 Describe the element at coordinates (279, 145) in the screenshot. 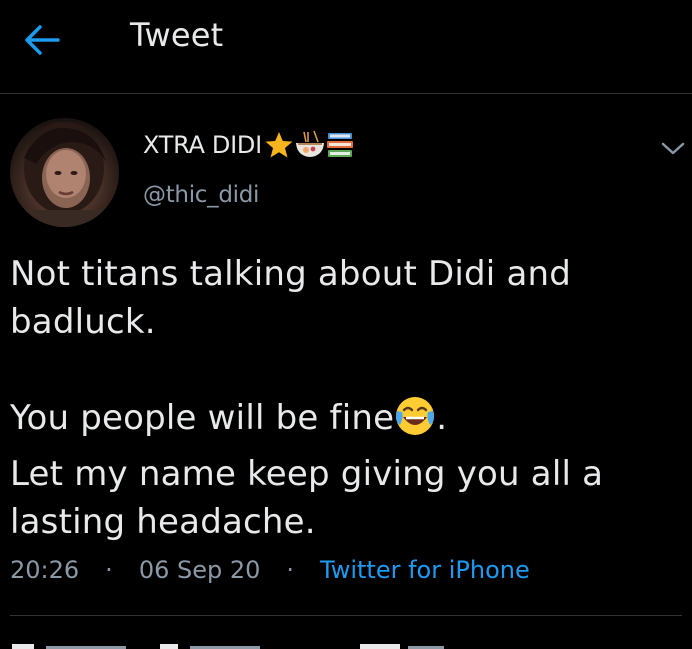

I see `star-icon` at that location.